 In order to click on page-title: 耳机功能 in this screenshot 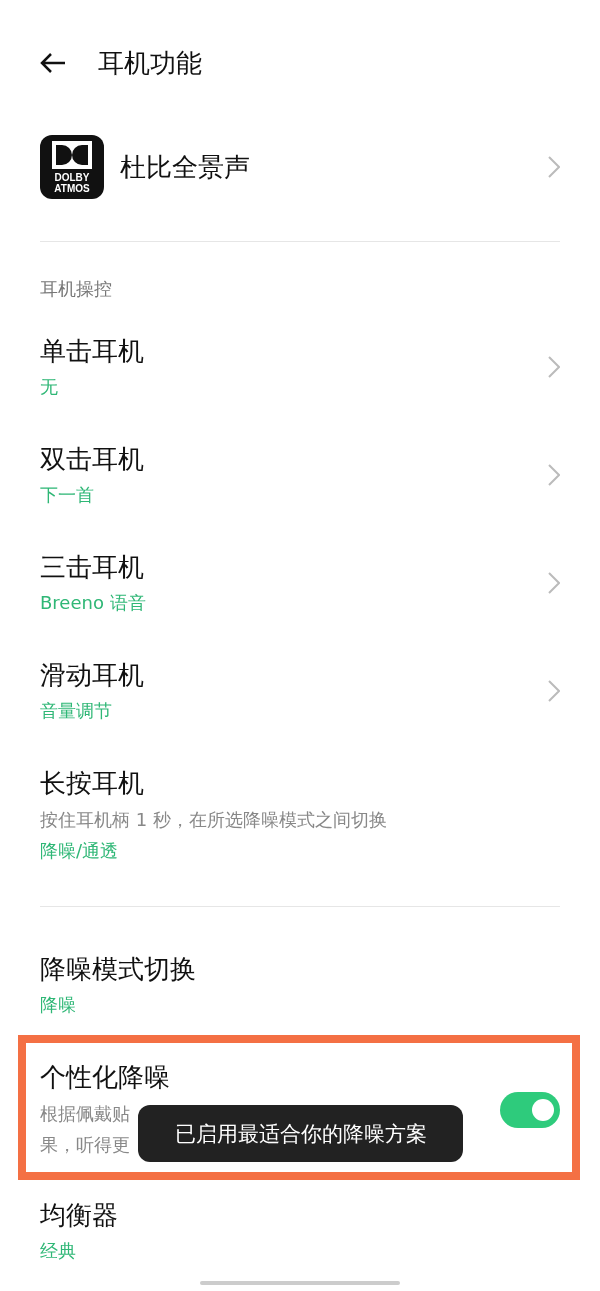, I will do `click(150, 63)`.